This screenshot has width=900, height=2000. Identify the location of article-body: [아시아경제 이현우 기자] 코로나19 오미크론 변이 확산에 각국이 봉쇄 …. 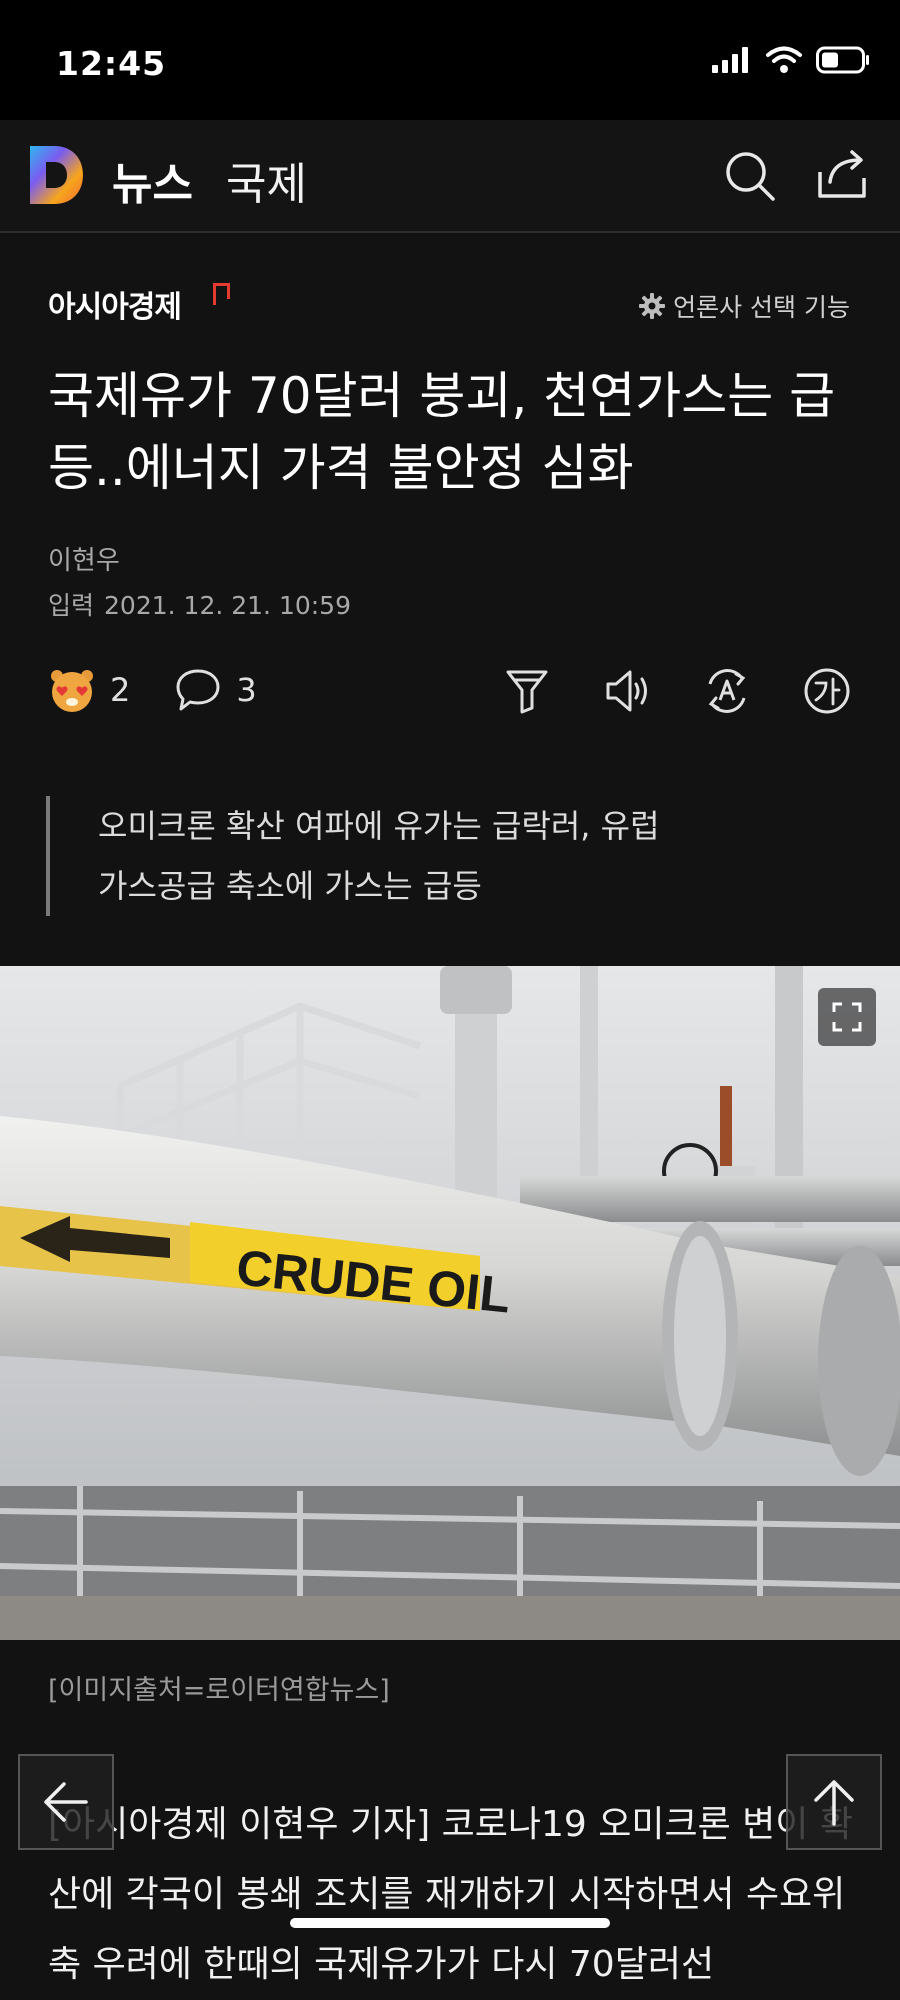
(450, 1894).